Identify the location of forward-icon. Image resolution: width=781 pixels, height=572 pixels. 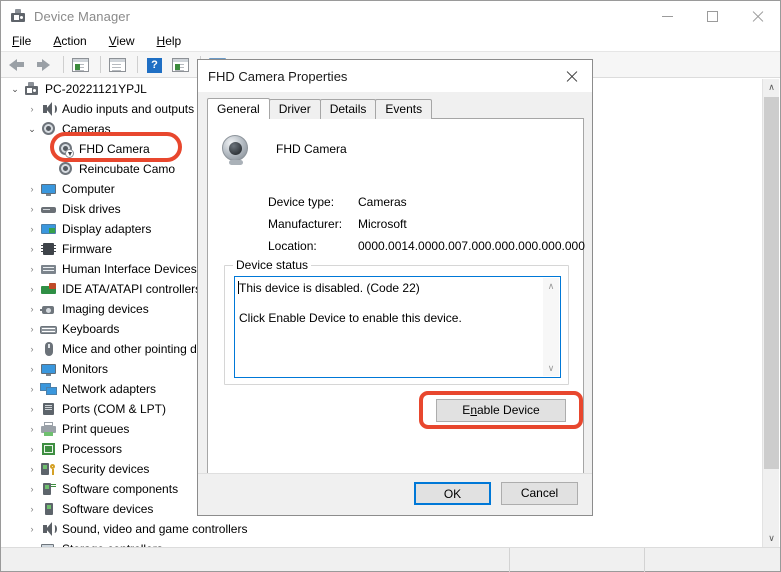
(44, 65).